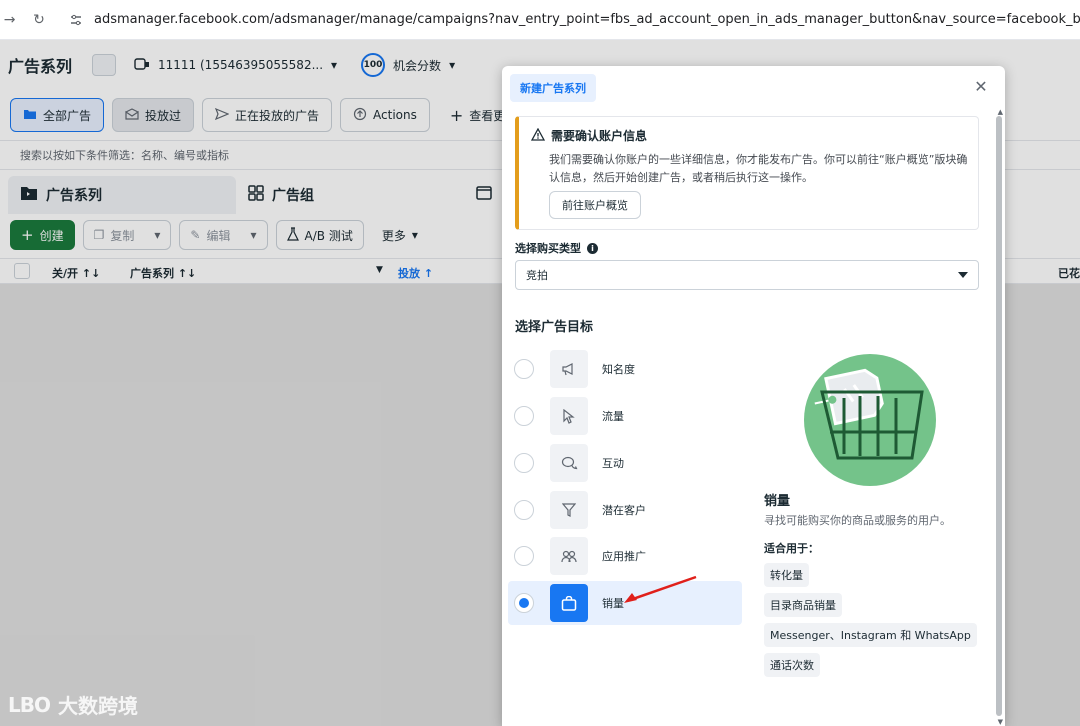 The image size is (1080, 726). What do you see at coordinates (792, 665) in the screenshot?
I see `chip-calls: 通话次数` at bounding box center [792, 665].